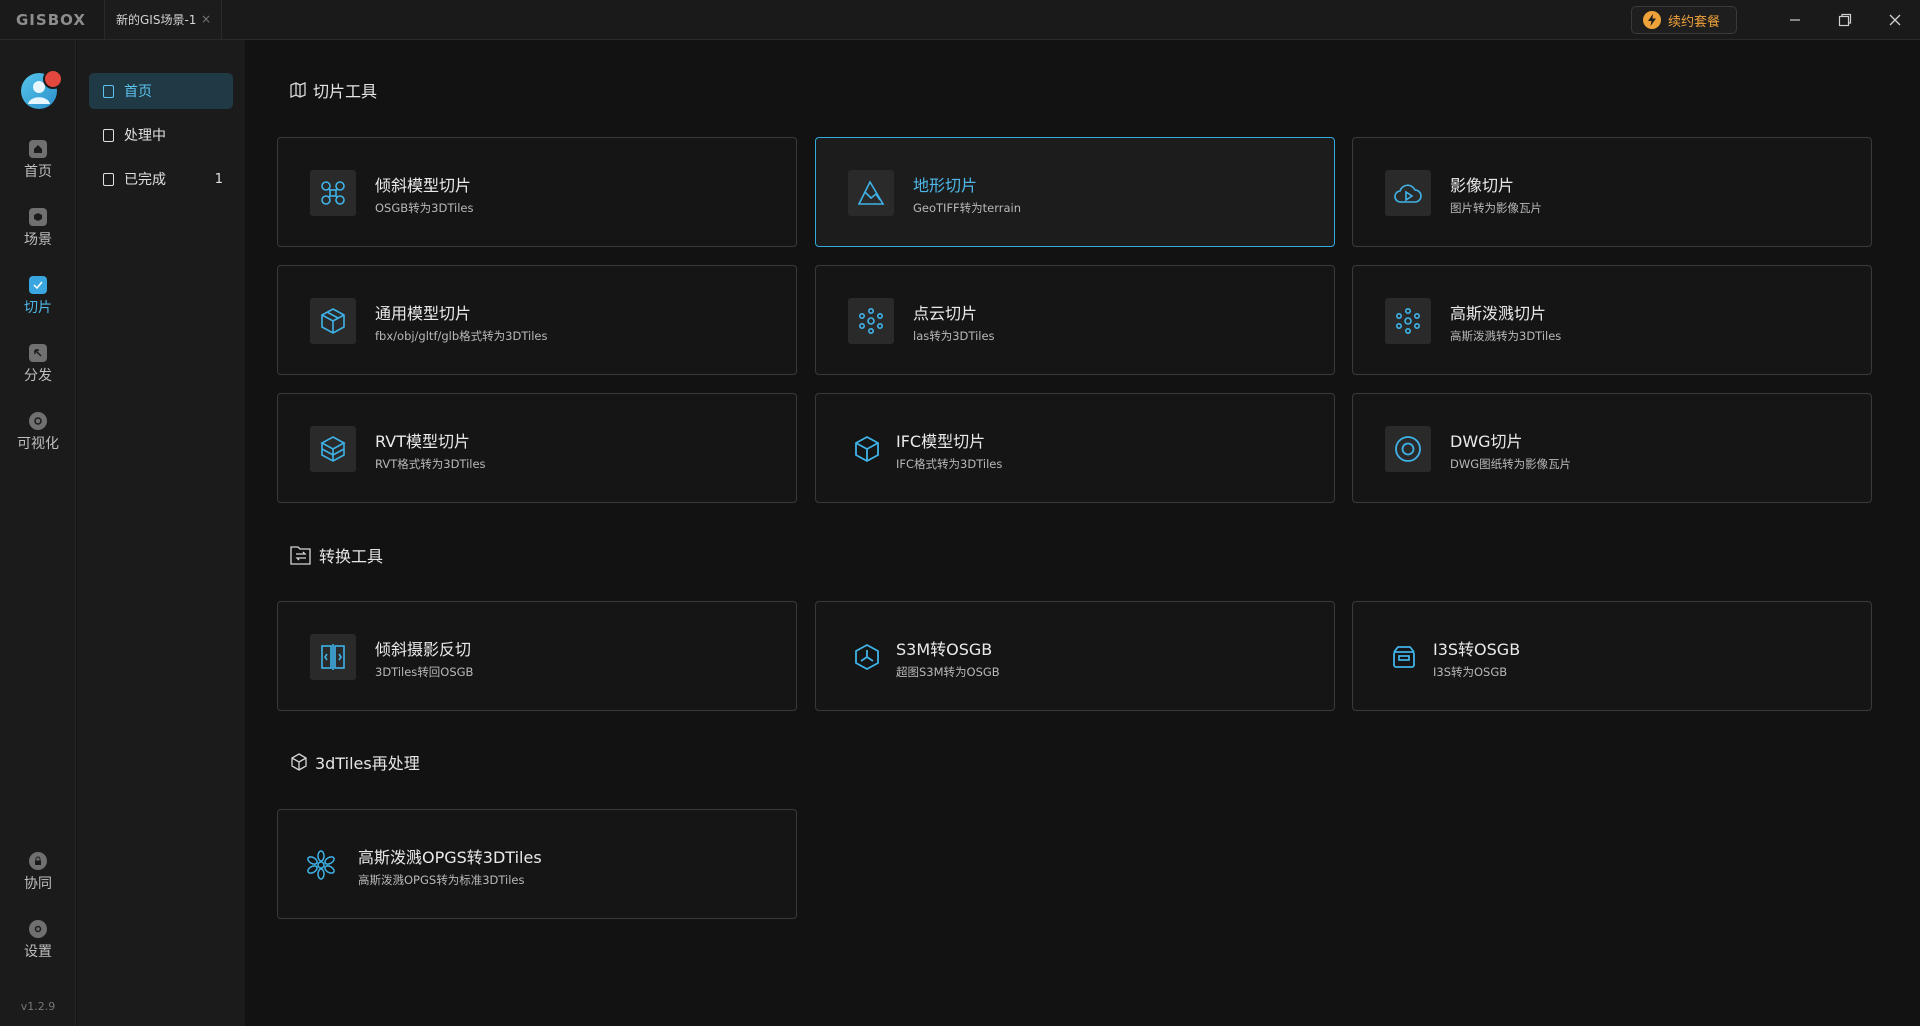  Describe the element at coordinates (1470, 672) in the screenshot. I see `card-description: I3S转为OSGB` at that location.